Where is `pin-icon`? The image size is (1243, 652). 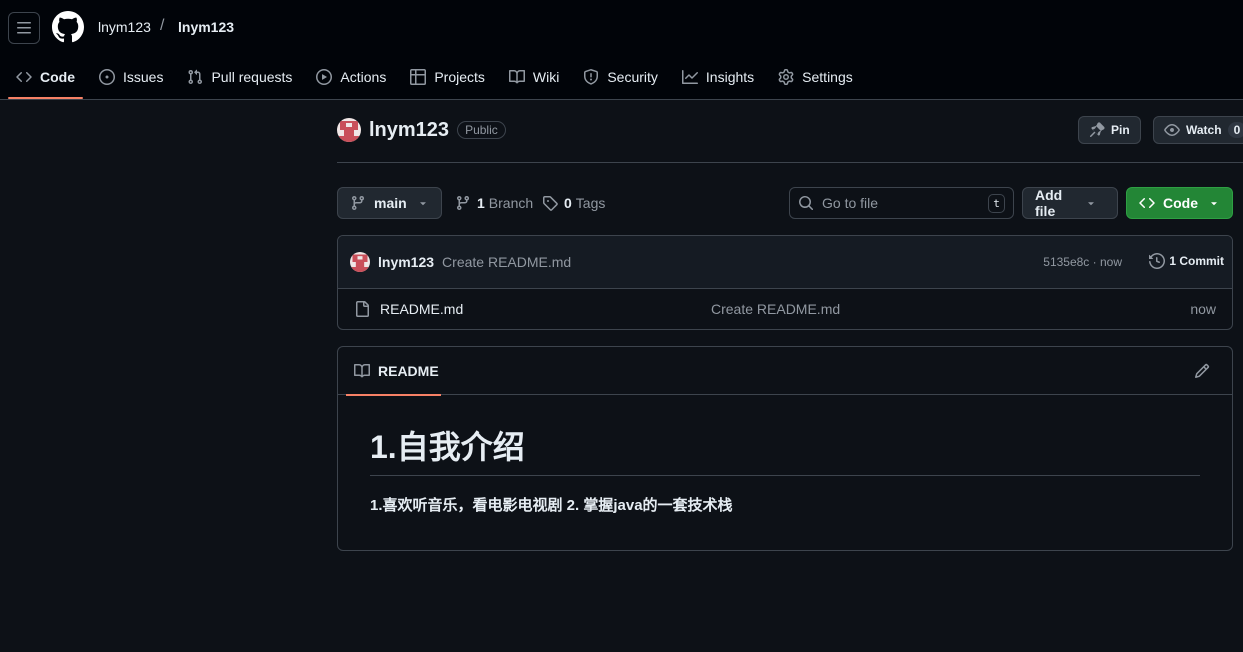
pin-icon is located at coordinates (1097, 130).